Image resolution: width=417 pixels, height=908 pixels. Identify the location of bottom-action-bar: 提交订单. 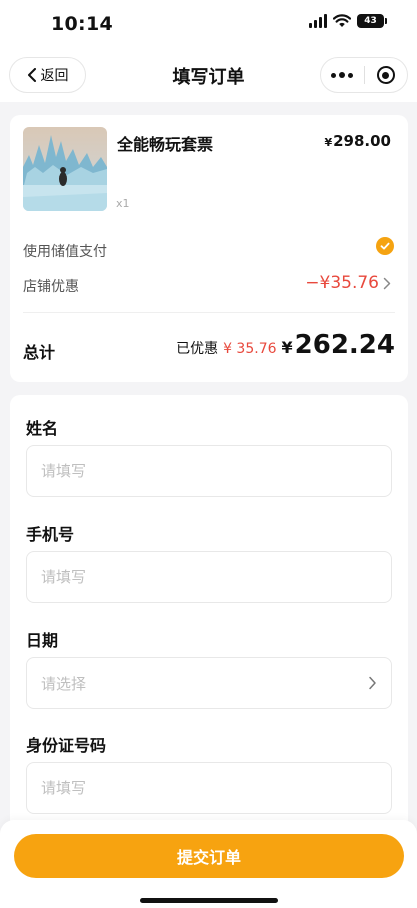
(208, 864).